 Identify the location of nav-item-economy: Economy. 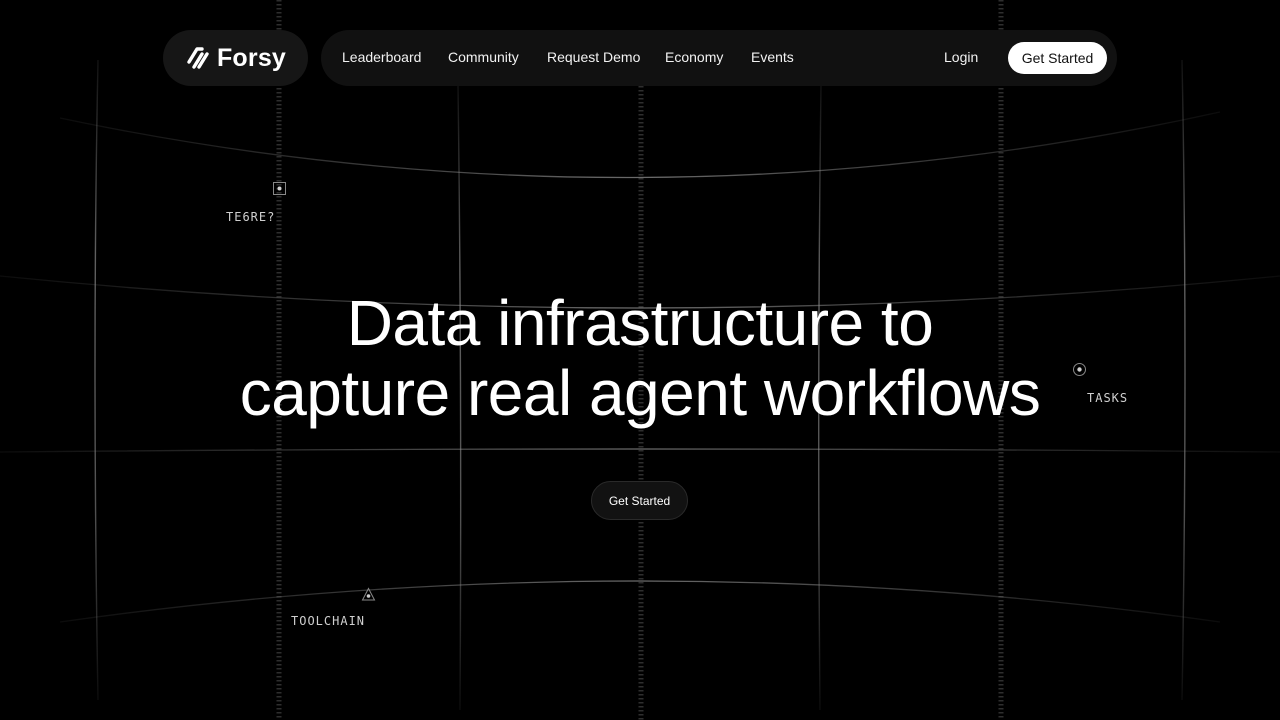
(694, 57).